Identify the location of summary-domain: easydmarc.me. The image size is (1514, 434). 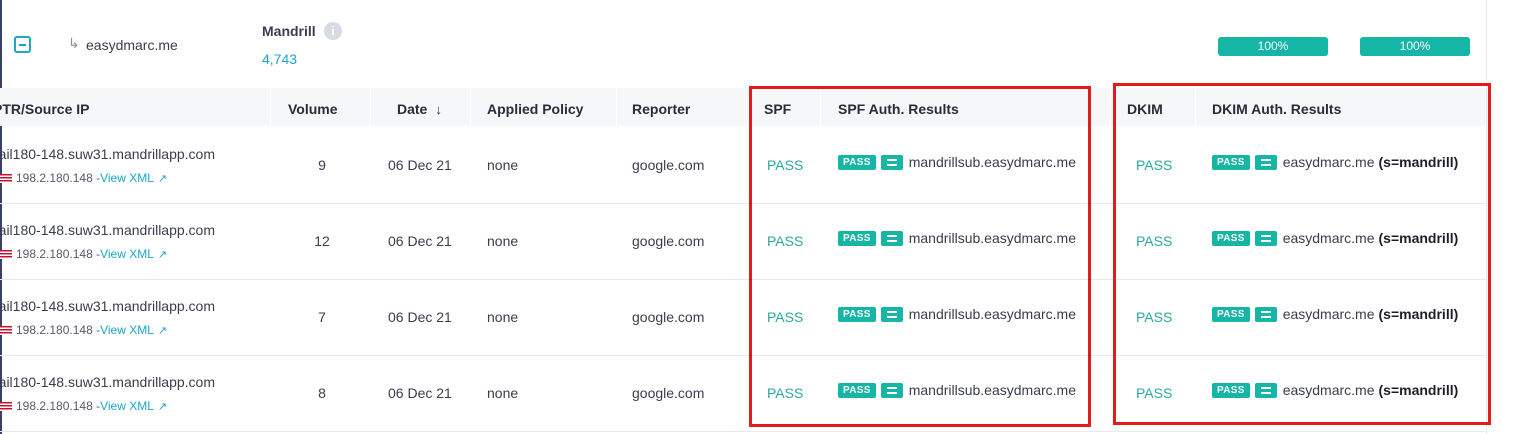
(132, 45).